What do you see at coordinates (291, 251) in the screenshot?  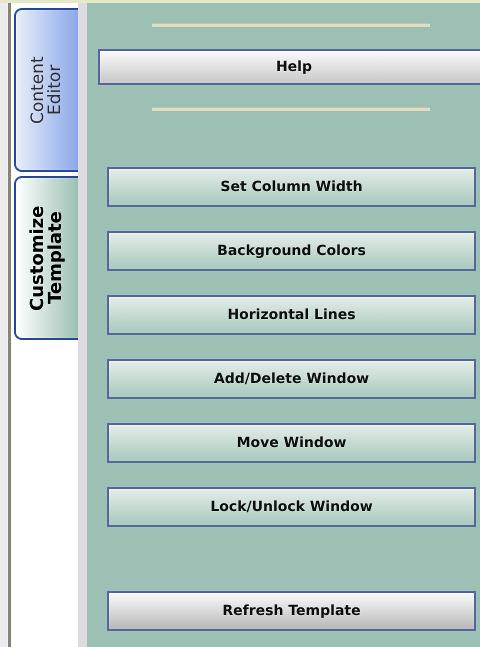 I see `action-button: Background Colors` at bounding box center [291, 251].